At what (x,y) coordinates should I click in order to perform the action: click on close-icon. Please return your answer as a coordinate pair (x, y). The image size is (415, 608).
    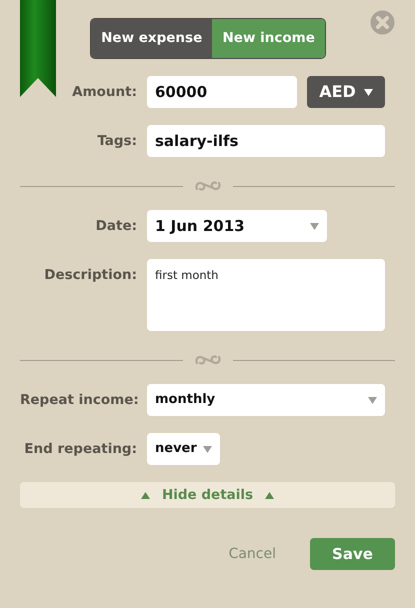
    Looking at the image, I should click on (382, 22).